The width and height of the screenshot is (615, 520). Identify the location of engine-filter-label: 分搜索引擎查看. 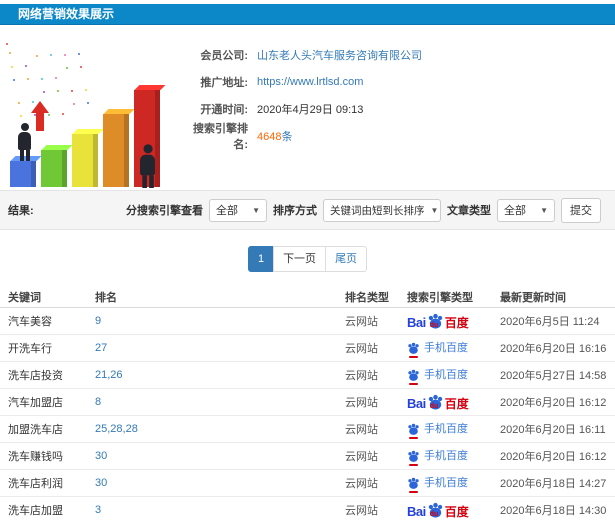
(164, 211).